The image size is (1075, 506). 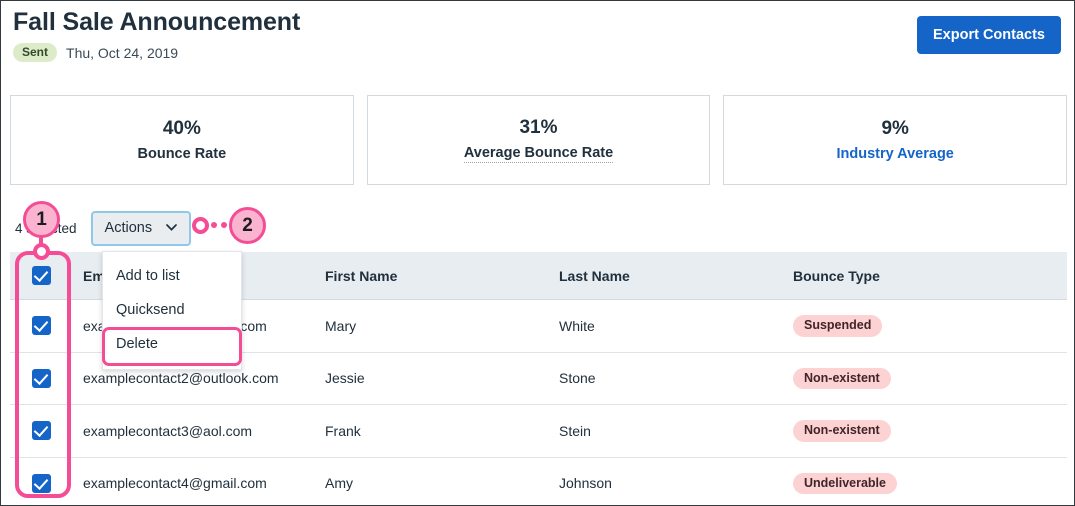 What do you see at coordinates (676, 378) in the screenshot?
I see `cell-last-name: Stone` at bounding box center [676, 378].